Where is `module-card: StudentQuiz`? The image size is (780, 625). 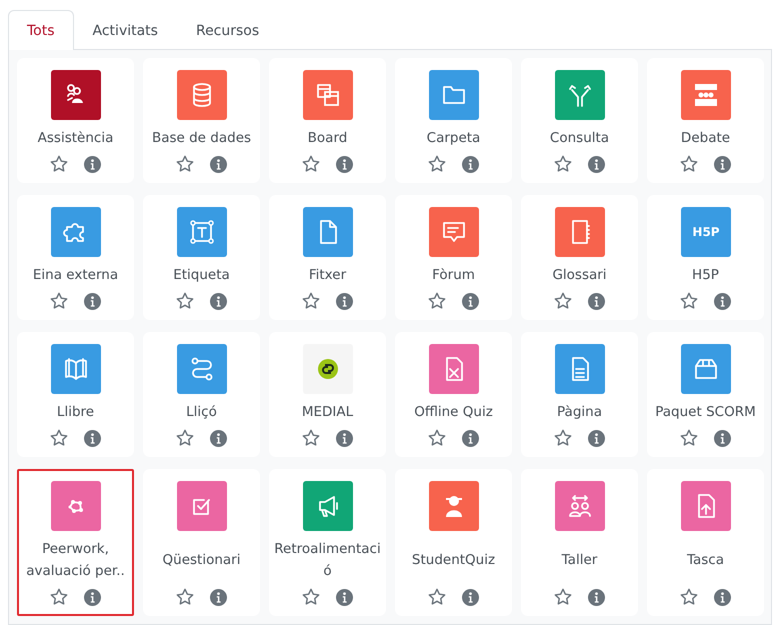 module-card: StudentQuiz is located at coordinates (453, 542).